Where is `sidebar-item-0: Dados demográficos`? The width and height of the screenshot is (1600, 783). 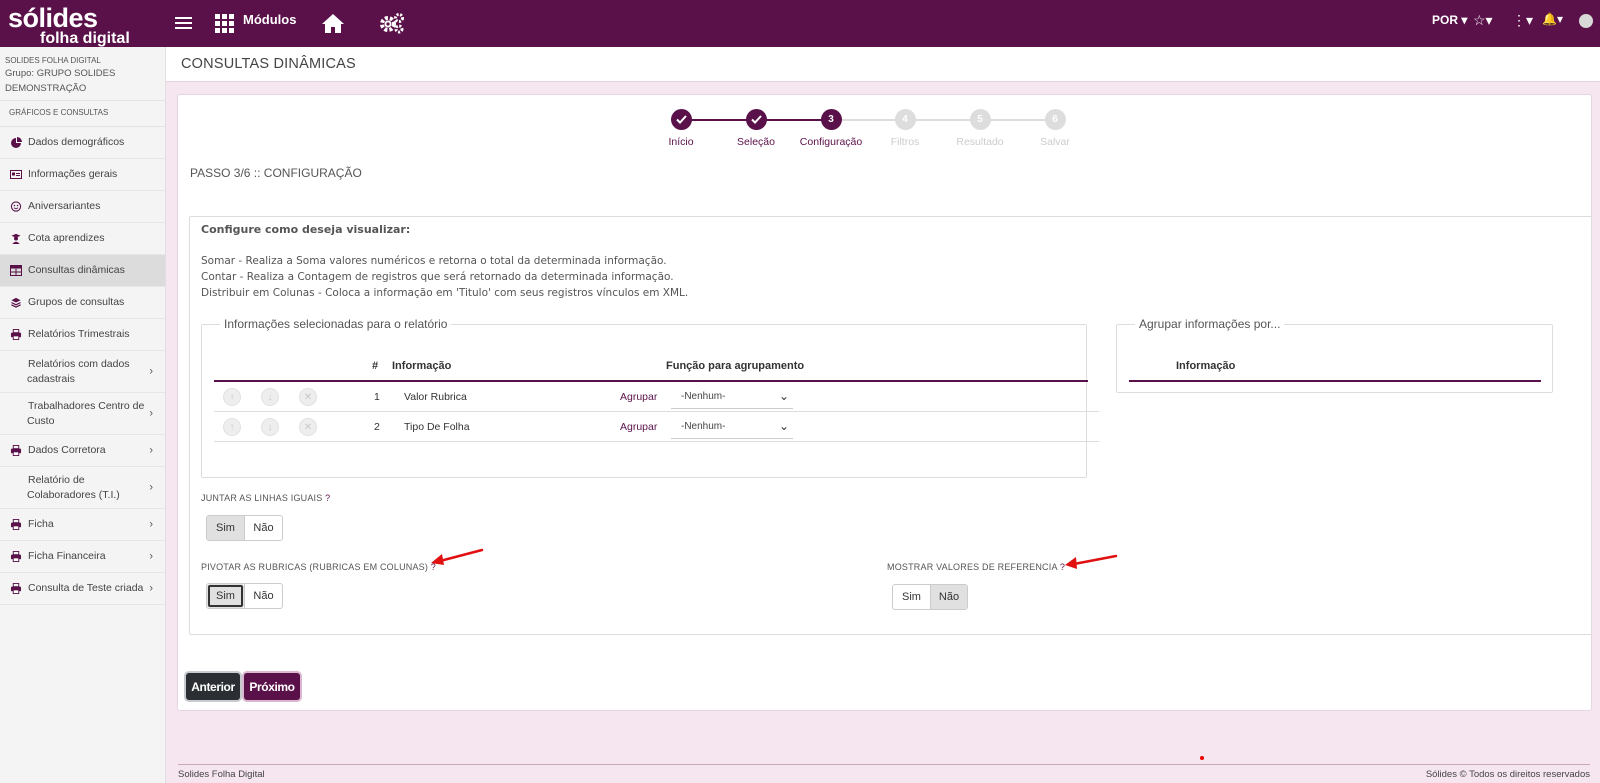
sidebar-item-0: Dados demográficos is located at coordinates (82, 143).